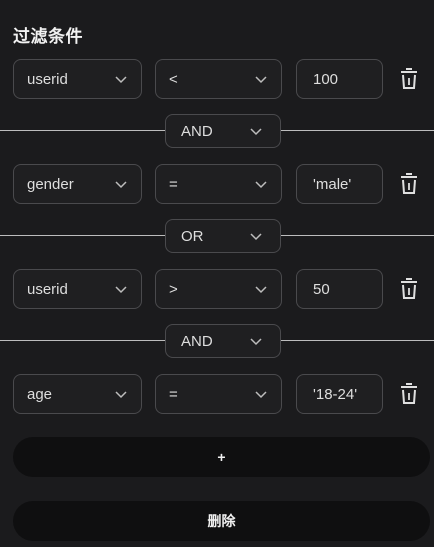 This screenshot has width=434, height=547. What do you see at coordinates (77, 394) in the screenshot?
I see `field-select: age` at bounding box center [77, 394].